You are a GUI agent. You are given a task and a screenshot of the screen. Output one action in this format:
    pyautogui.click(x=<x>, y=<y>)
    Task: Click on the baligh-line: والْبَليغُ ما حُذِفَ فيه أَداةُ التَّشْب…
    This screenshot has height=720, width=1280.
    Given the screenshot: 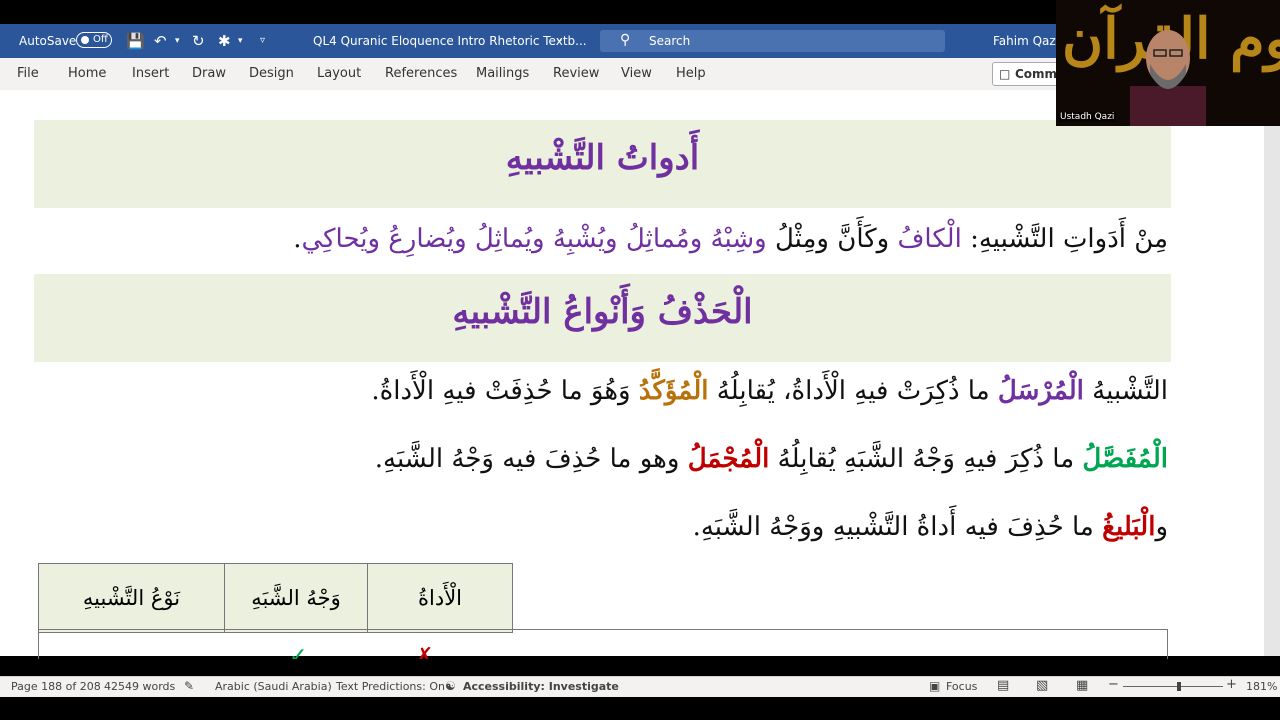 What is the action you would take?
    pyautogui.click(x=930, y=527)
    